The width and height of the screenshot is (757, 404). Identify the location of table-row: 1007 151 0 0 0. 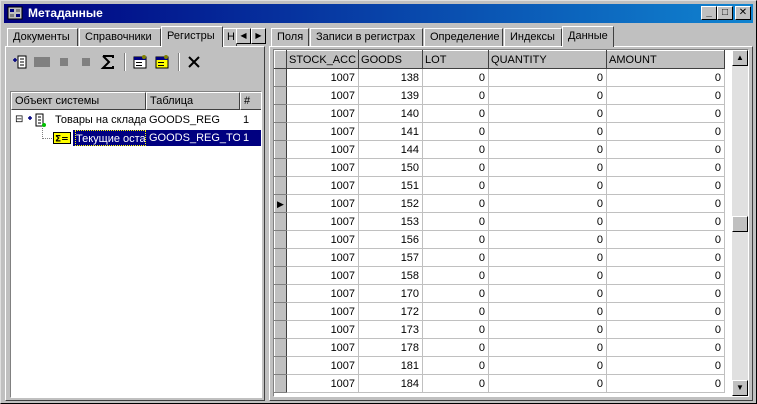
(500, 185).